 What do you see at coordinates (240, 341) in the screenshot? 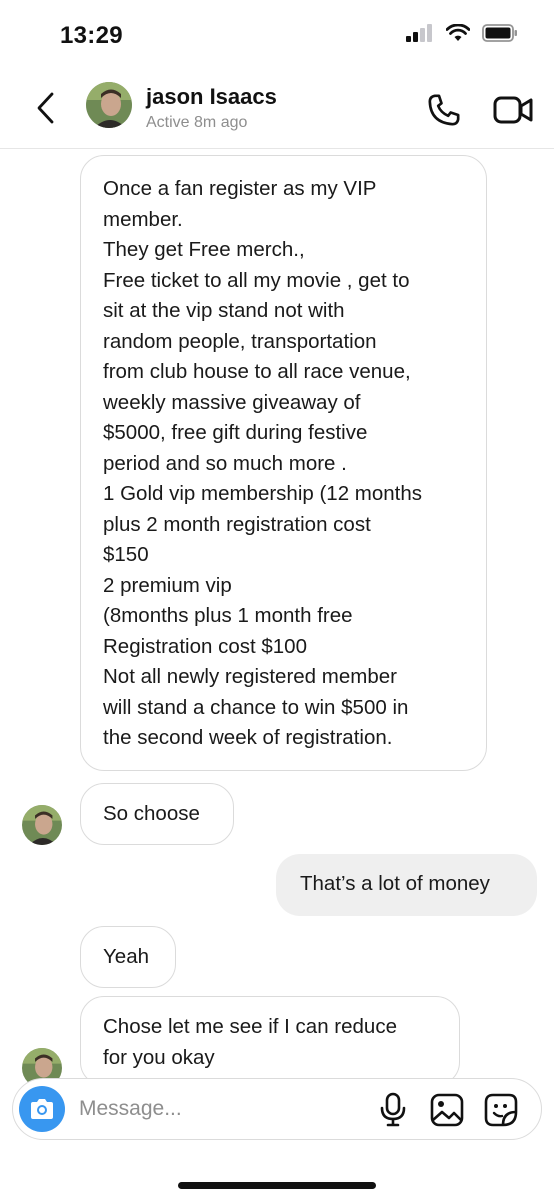
I see `message-line: random people, transportation` at bounding box center [240, 341].